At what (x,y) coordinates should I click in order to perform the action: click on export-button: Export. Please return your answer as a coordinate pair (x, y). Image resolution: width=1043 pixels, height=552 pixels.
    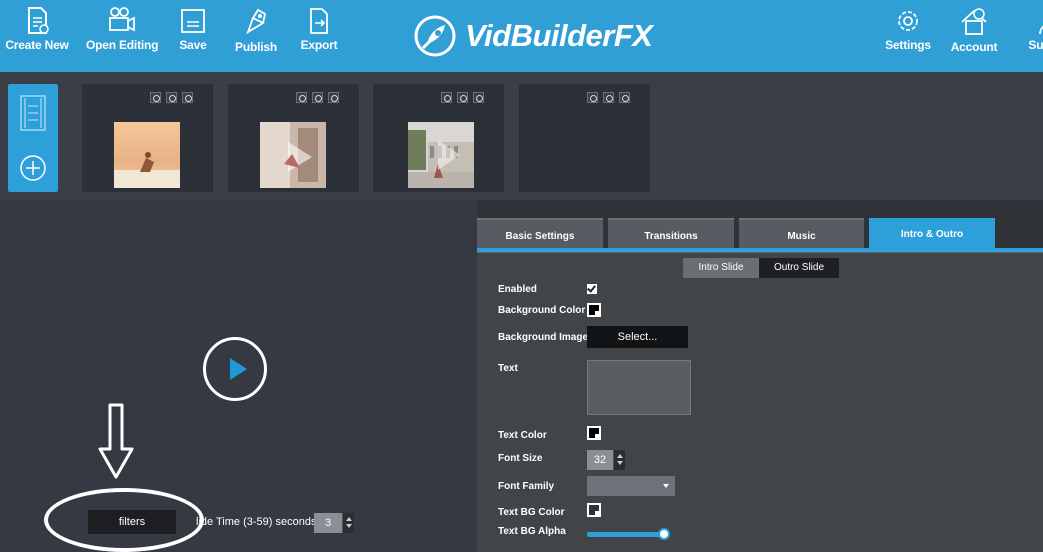
    Looking at the image, I should click on (319, 29).